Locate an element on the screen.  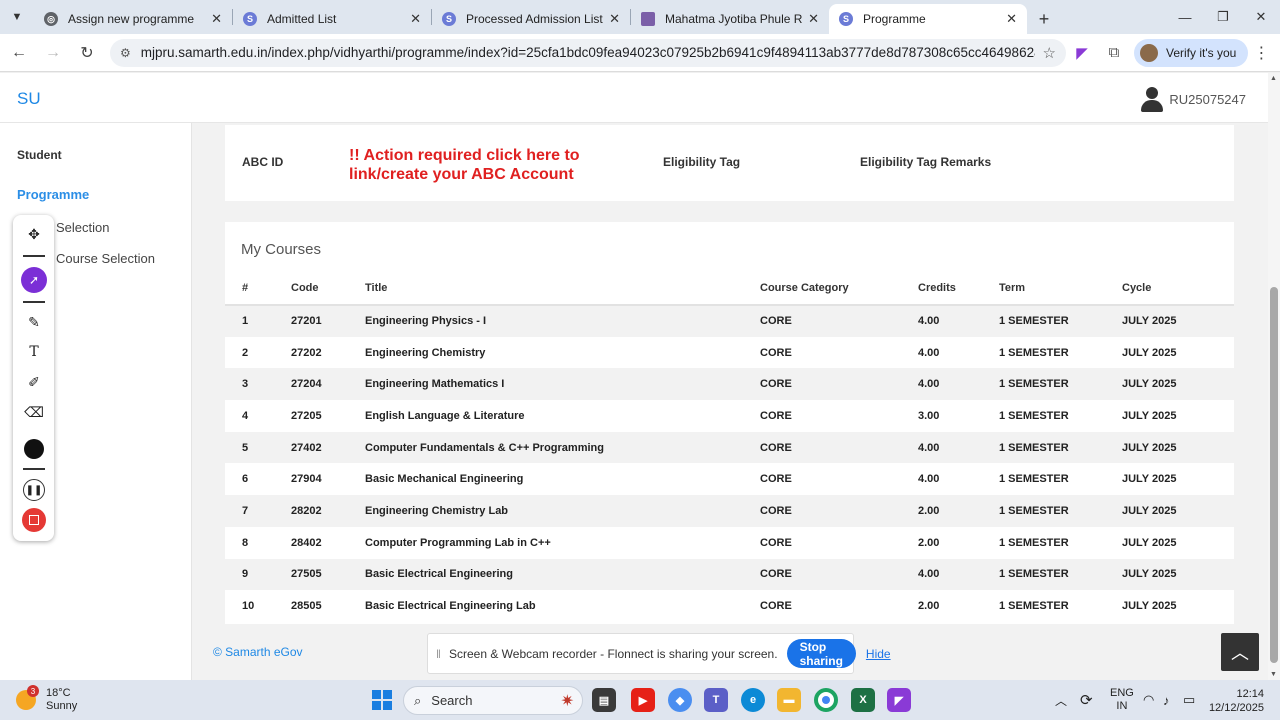
tab-0: ◎ Assign new programme ✕ is located at coordinates (133, 19).